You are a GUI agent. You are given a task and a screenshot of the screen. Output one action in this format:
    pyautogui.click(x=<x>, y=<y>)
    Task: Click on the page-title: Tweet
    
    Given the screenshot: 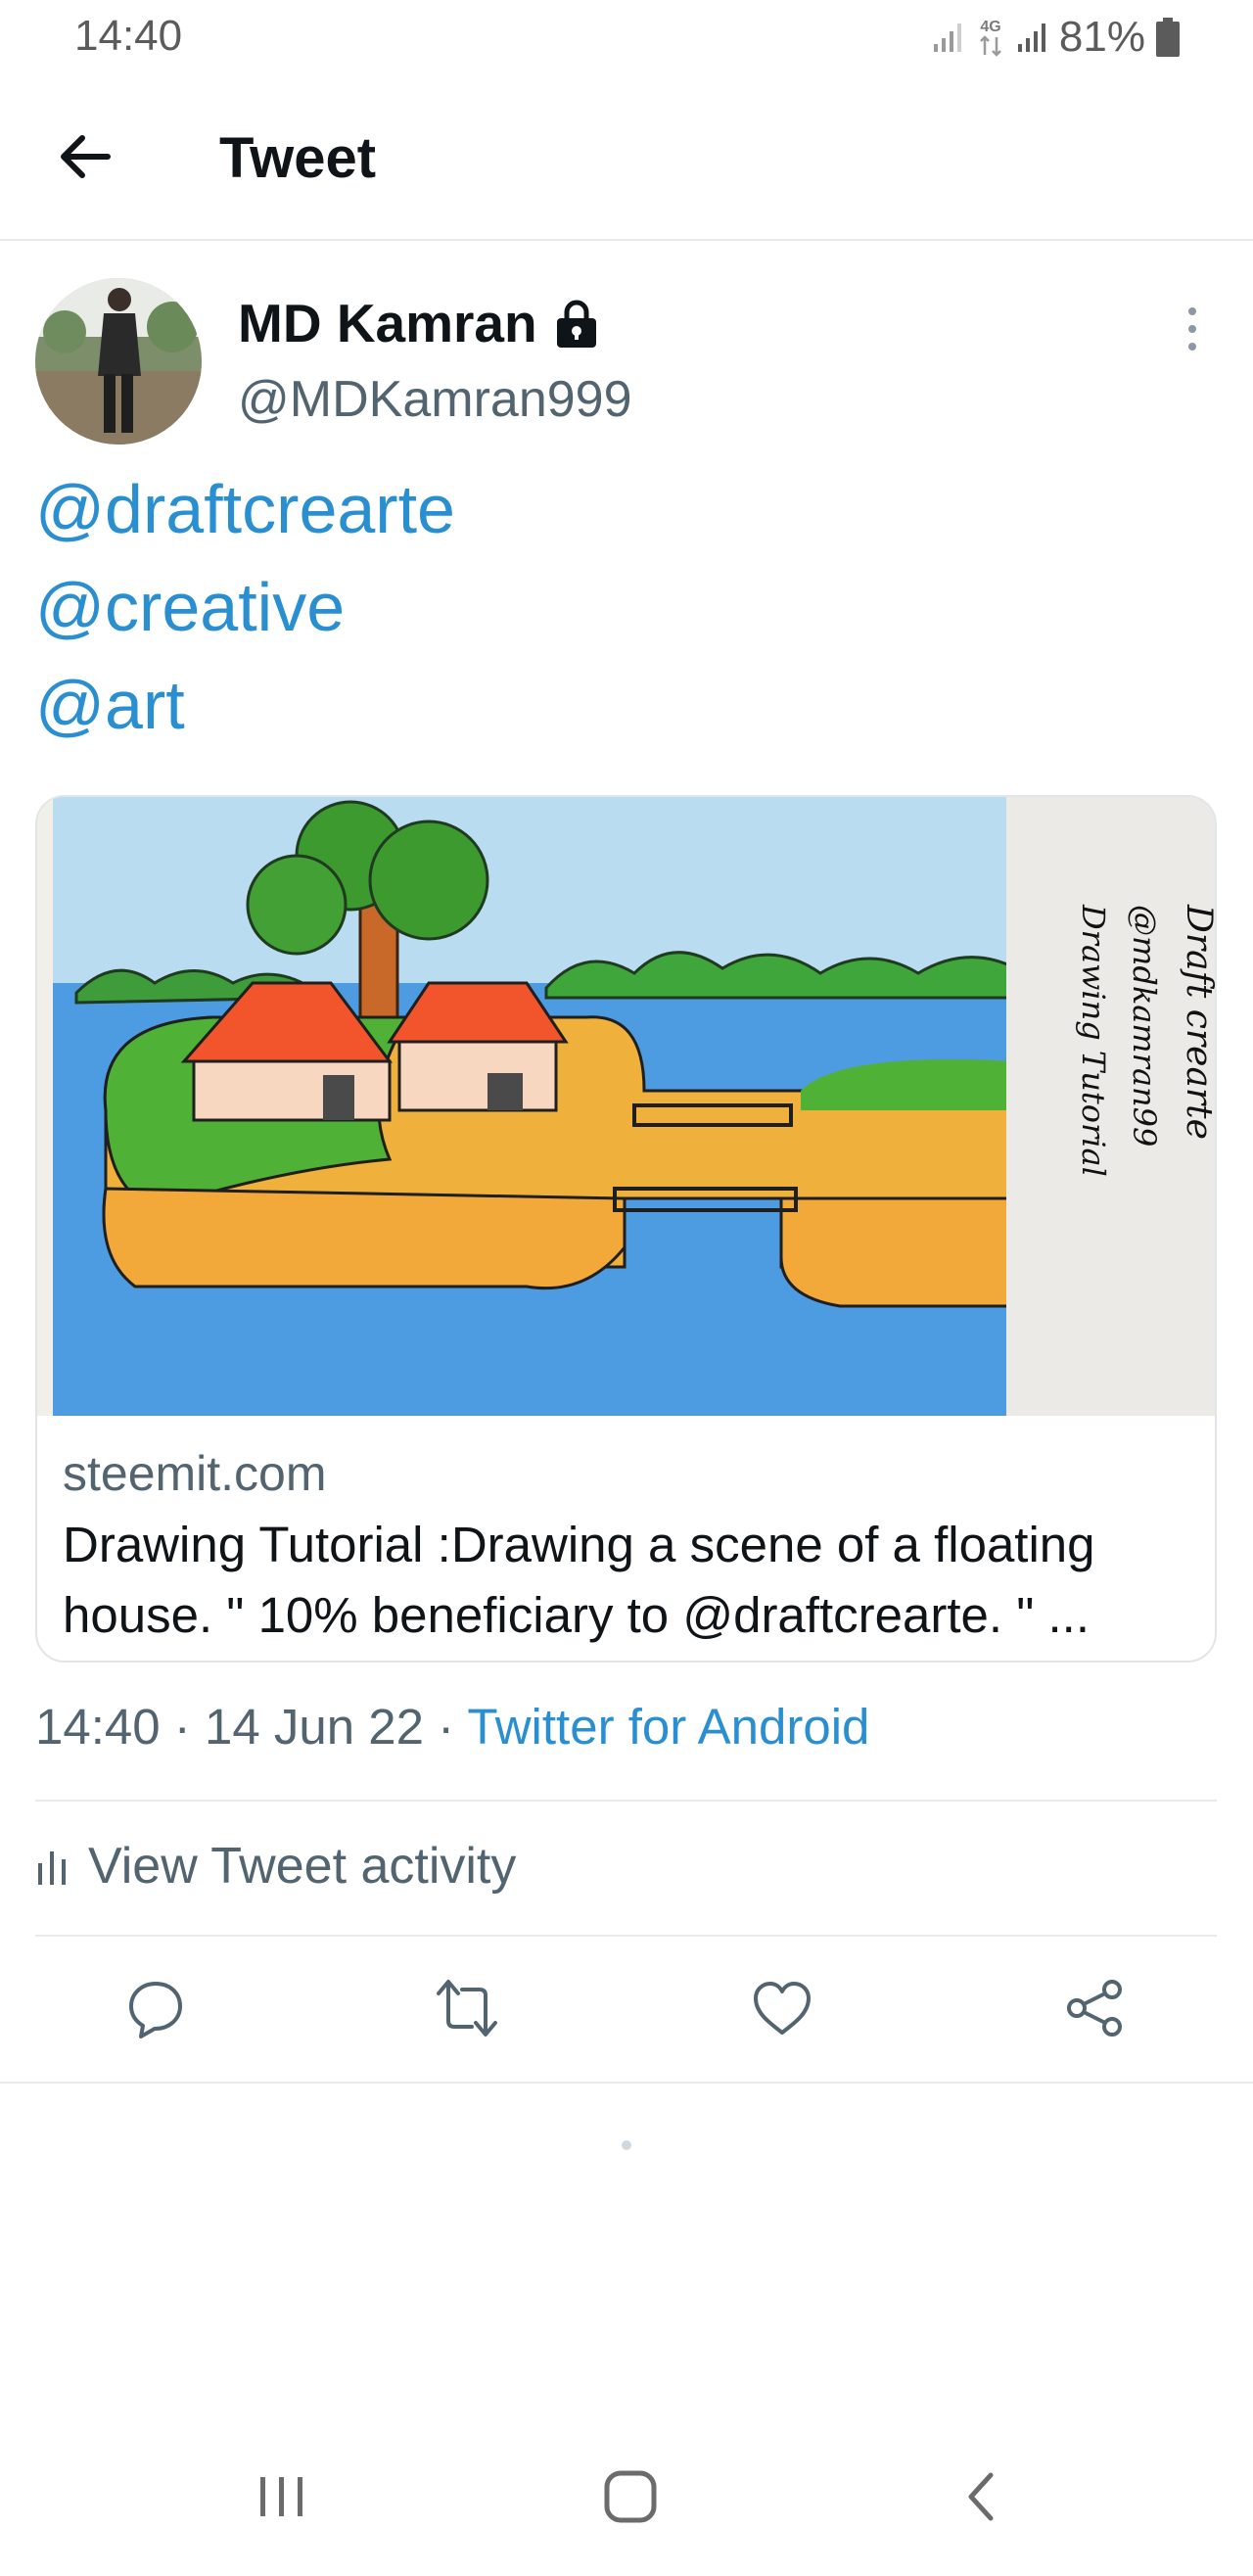 What is the action you would take?
    pyautogui.click(x=298, y=158)
    